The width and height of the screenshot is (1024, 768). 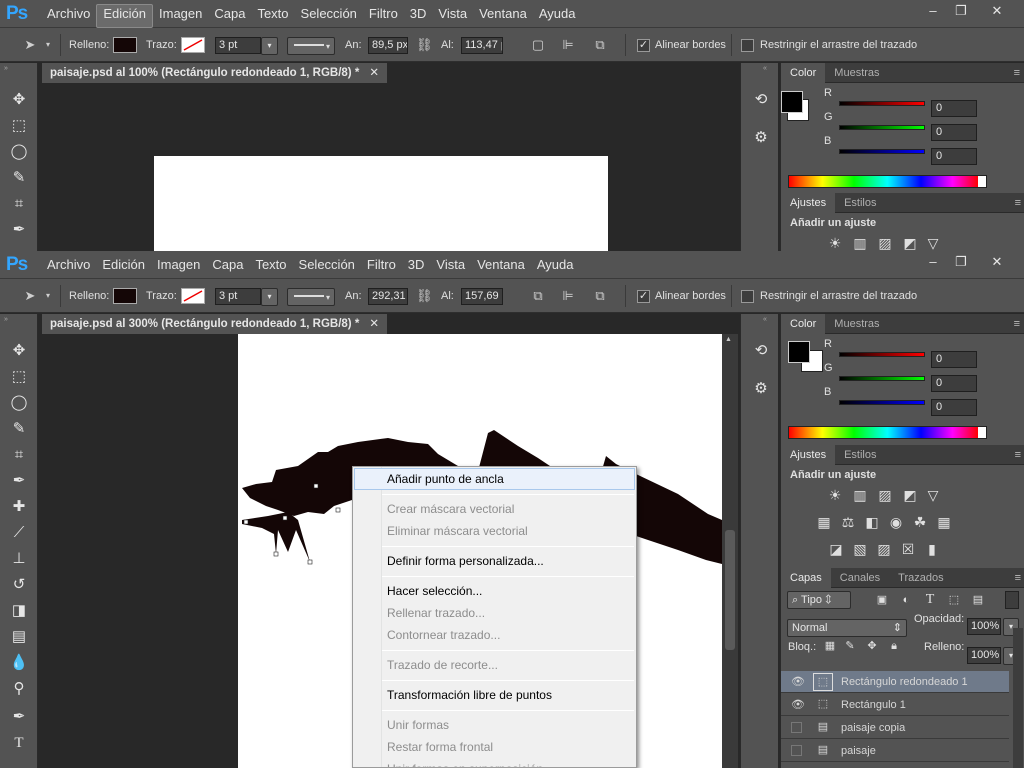 I want to click on layers-scrollbar, so click(x=1018, y=698).